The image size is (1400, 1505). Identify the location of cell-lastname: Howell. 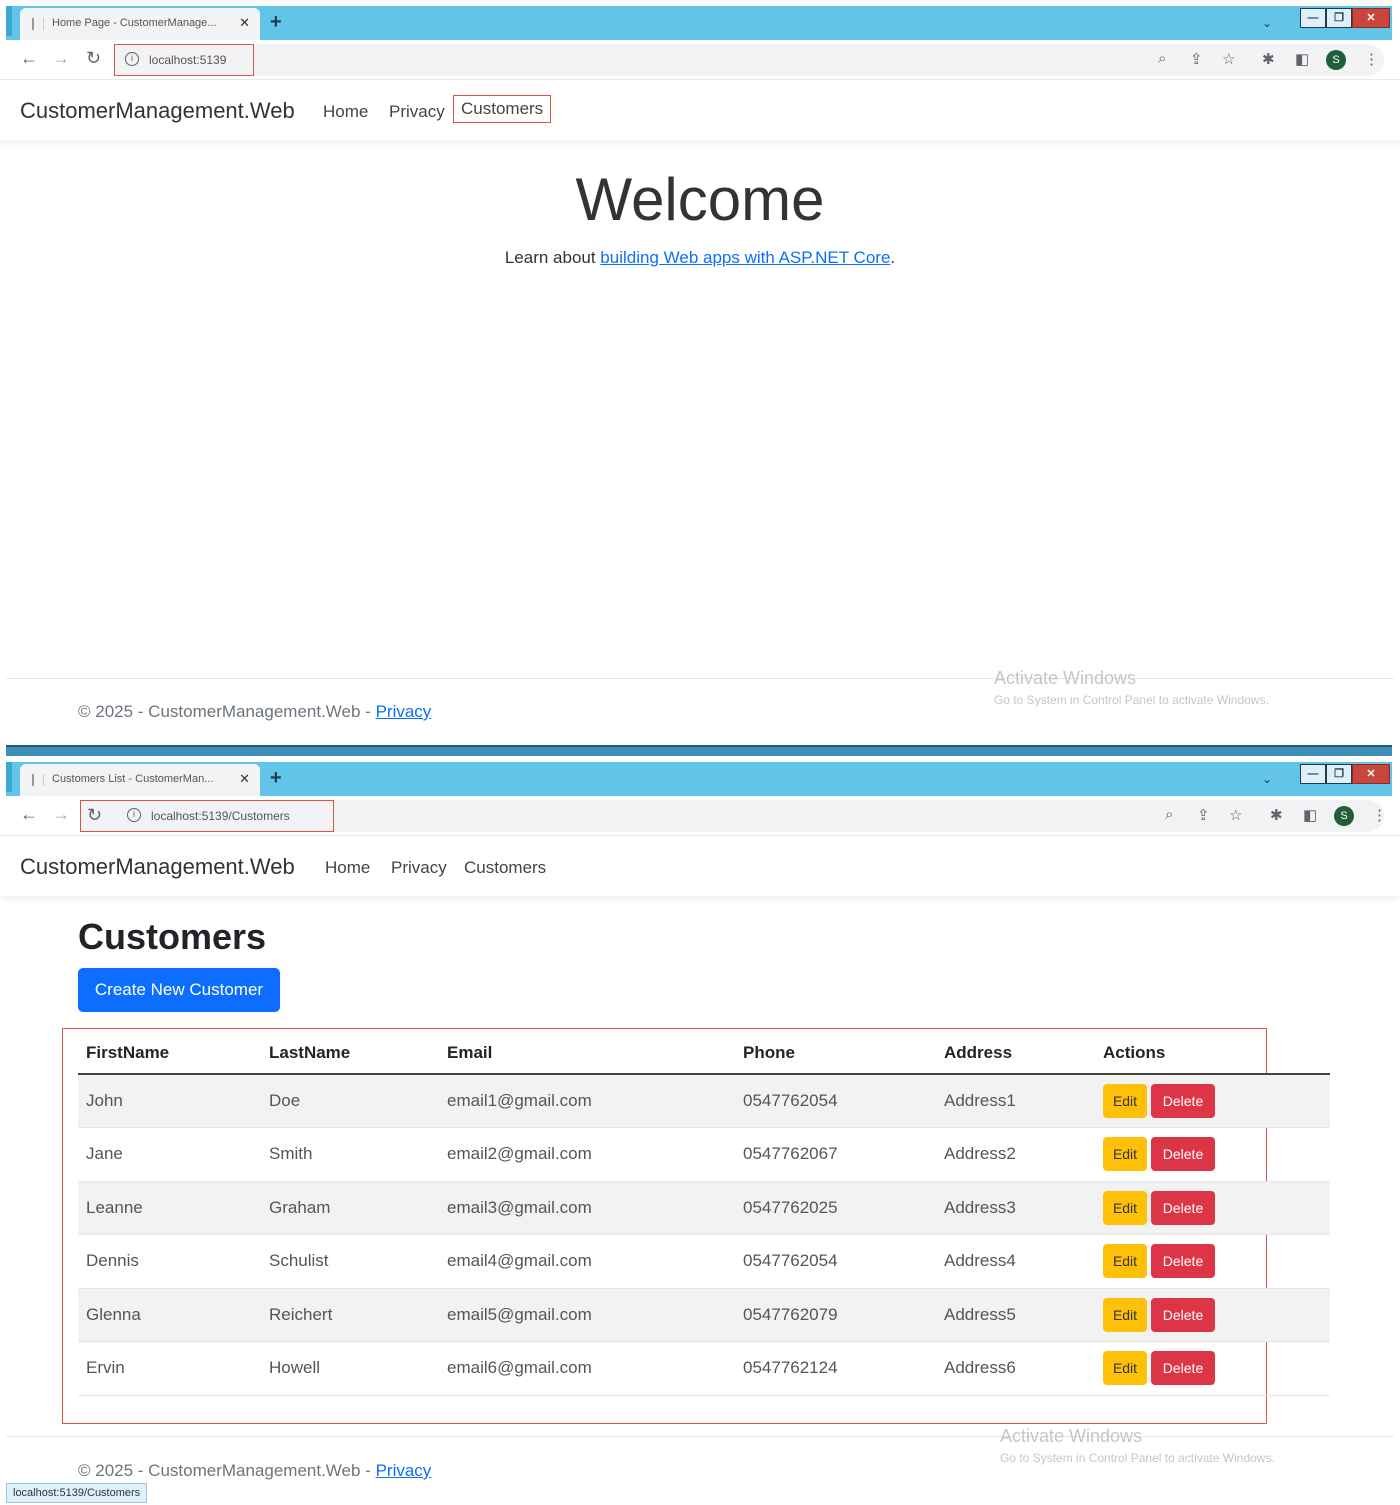
(350, 1368).